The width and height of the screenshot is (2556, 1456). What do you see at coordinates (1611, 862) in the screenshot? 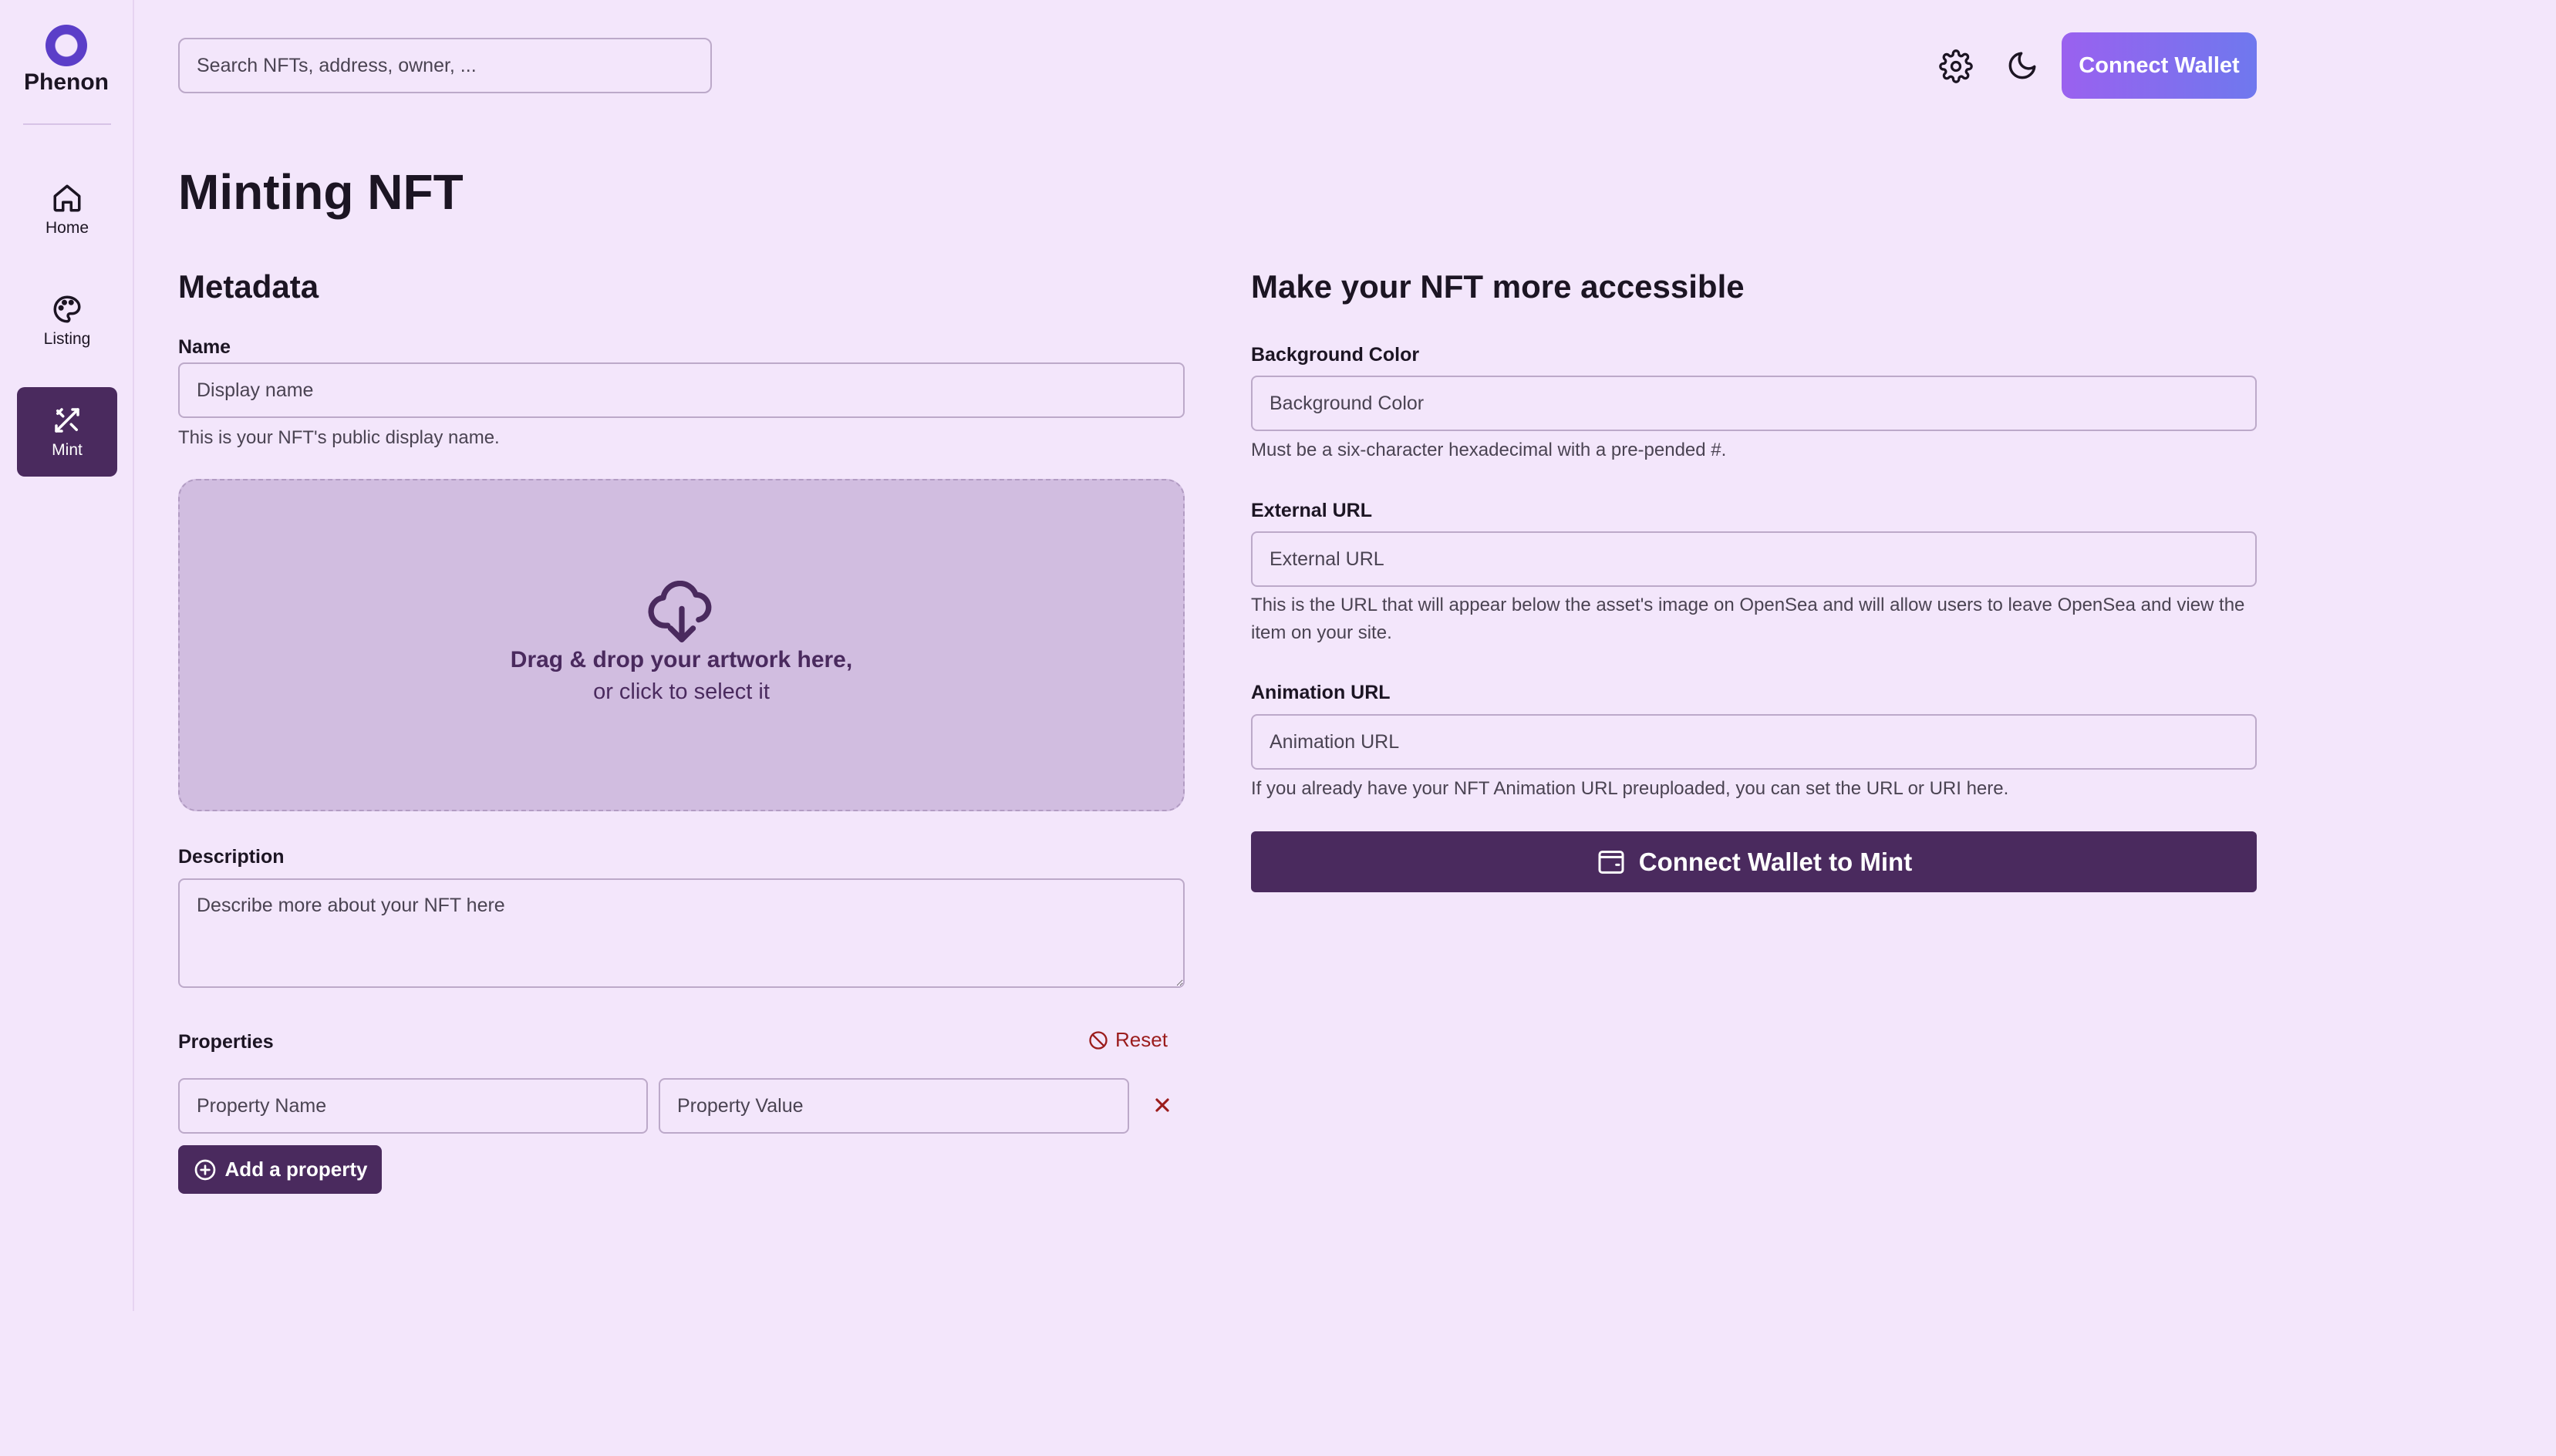
I see `wallet-icon` at bounding box center [1611, 862].